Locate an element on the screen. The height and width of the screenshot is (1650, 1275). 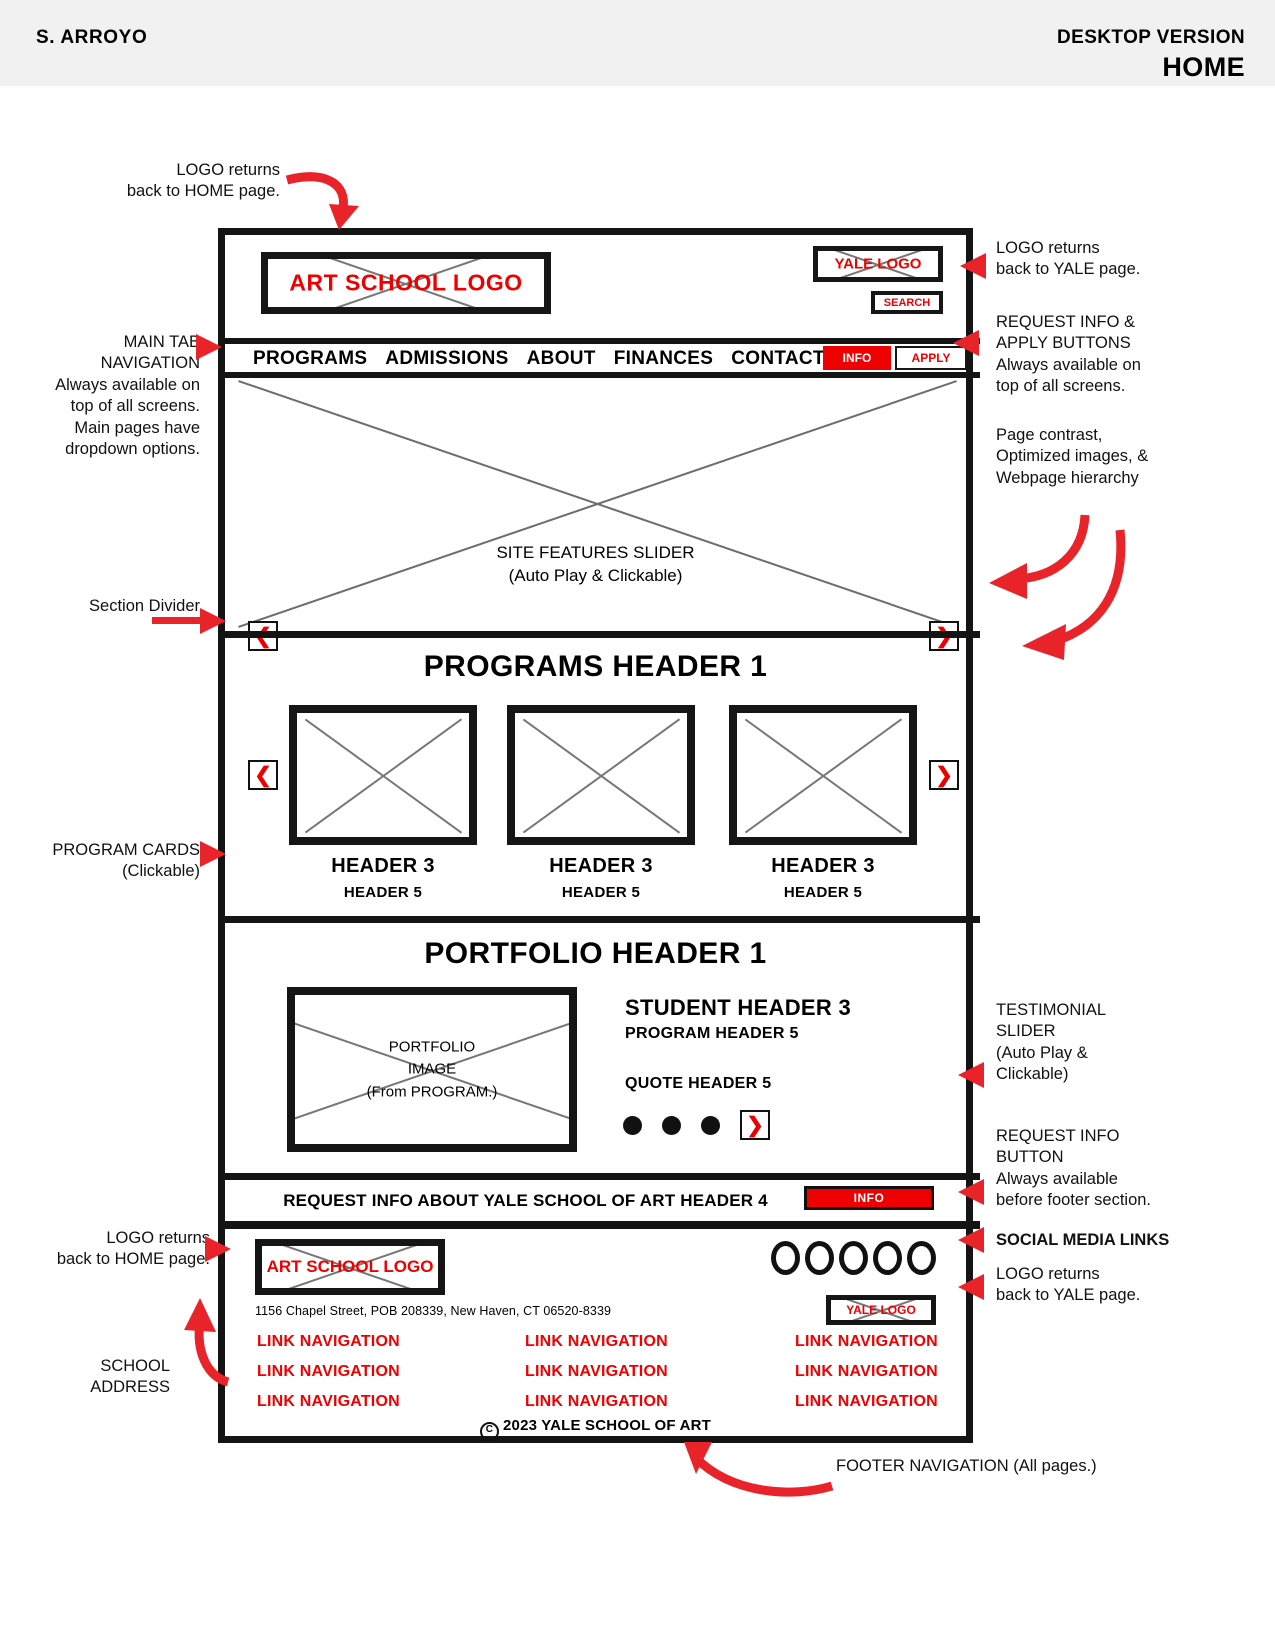
annotation-arrow-request-info-button is located at coordinates (971, 1192).